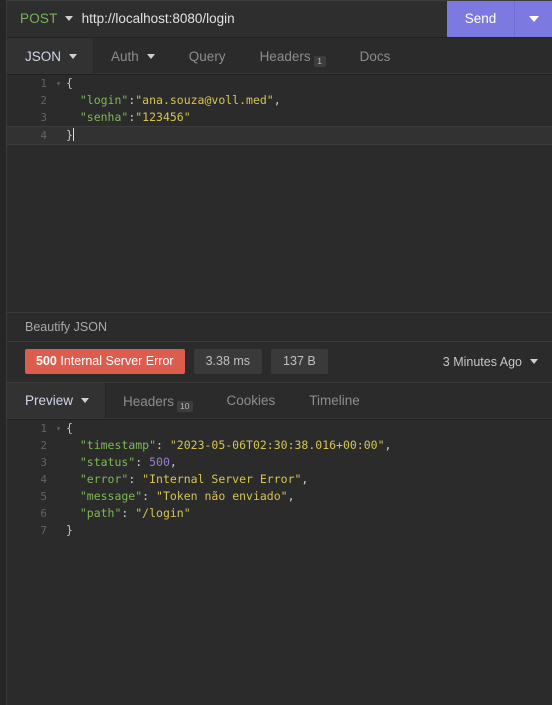 The image size is (552, 705). Describe the element at coordinates (49, 400) in the screenshot. I see `tab-preview-label: Preview` at that location.